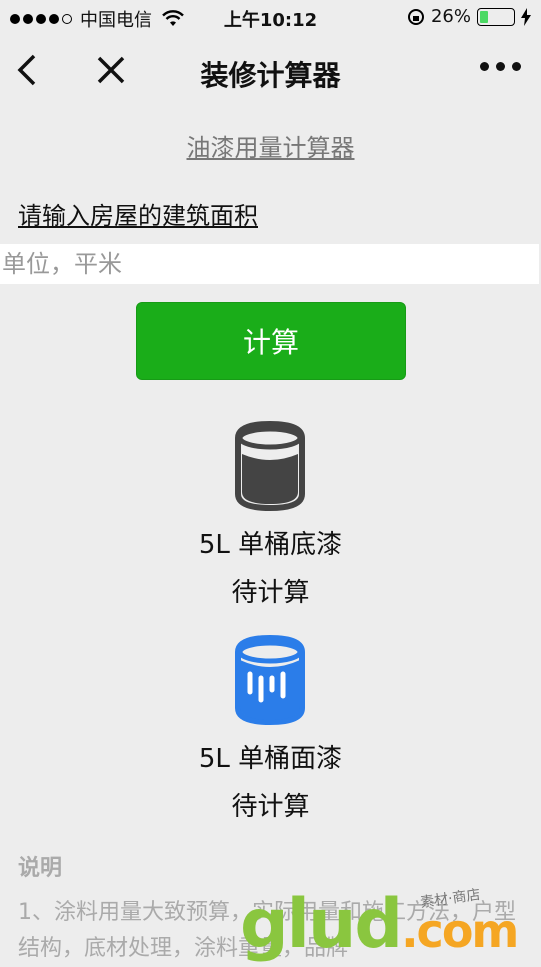 This screenshot has width=541, height=967. I want to click on calculator-subtitle-link: 油漆用量计算器, so click(270, 145).